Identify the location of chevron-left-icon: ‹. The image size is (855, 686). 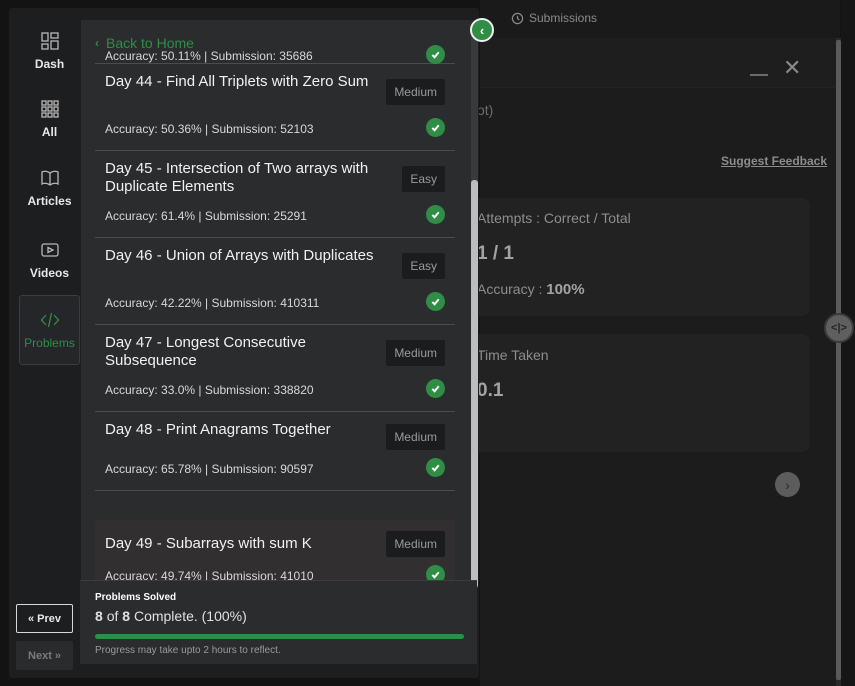
(482, 30).